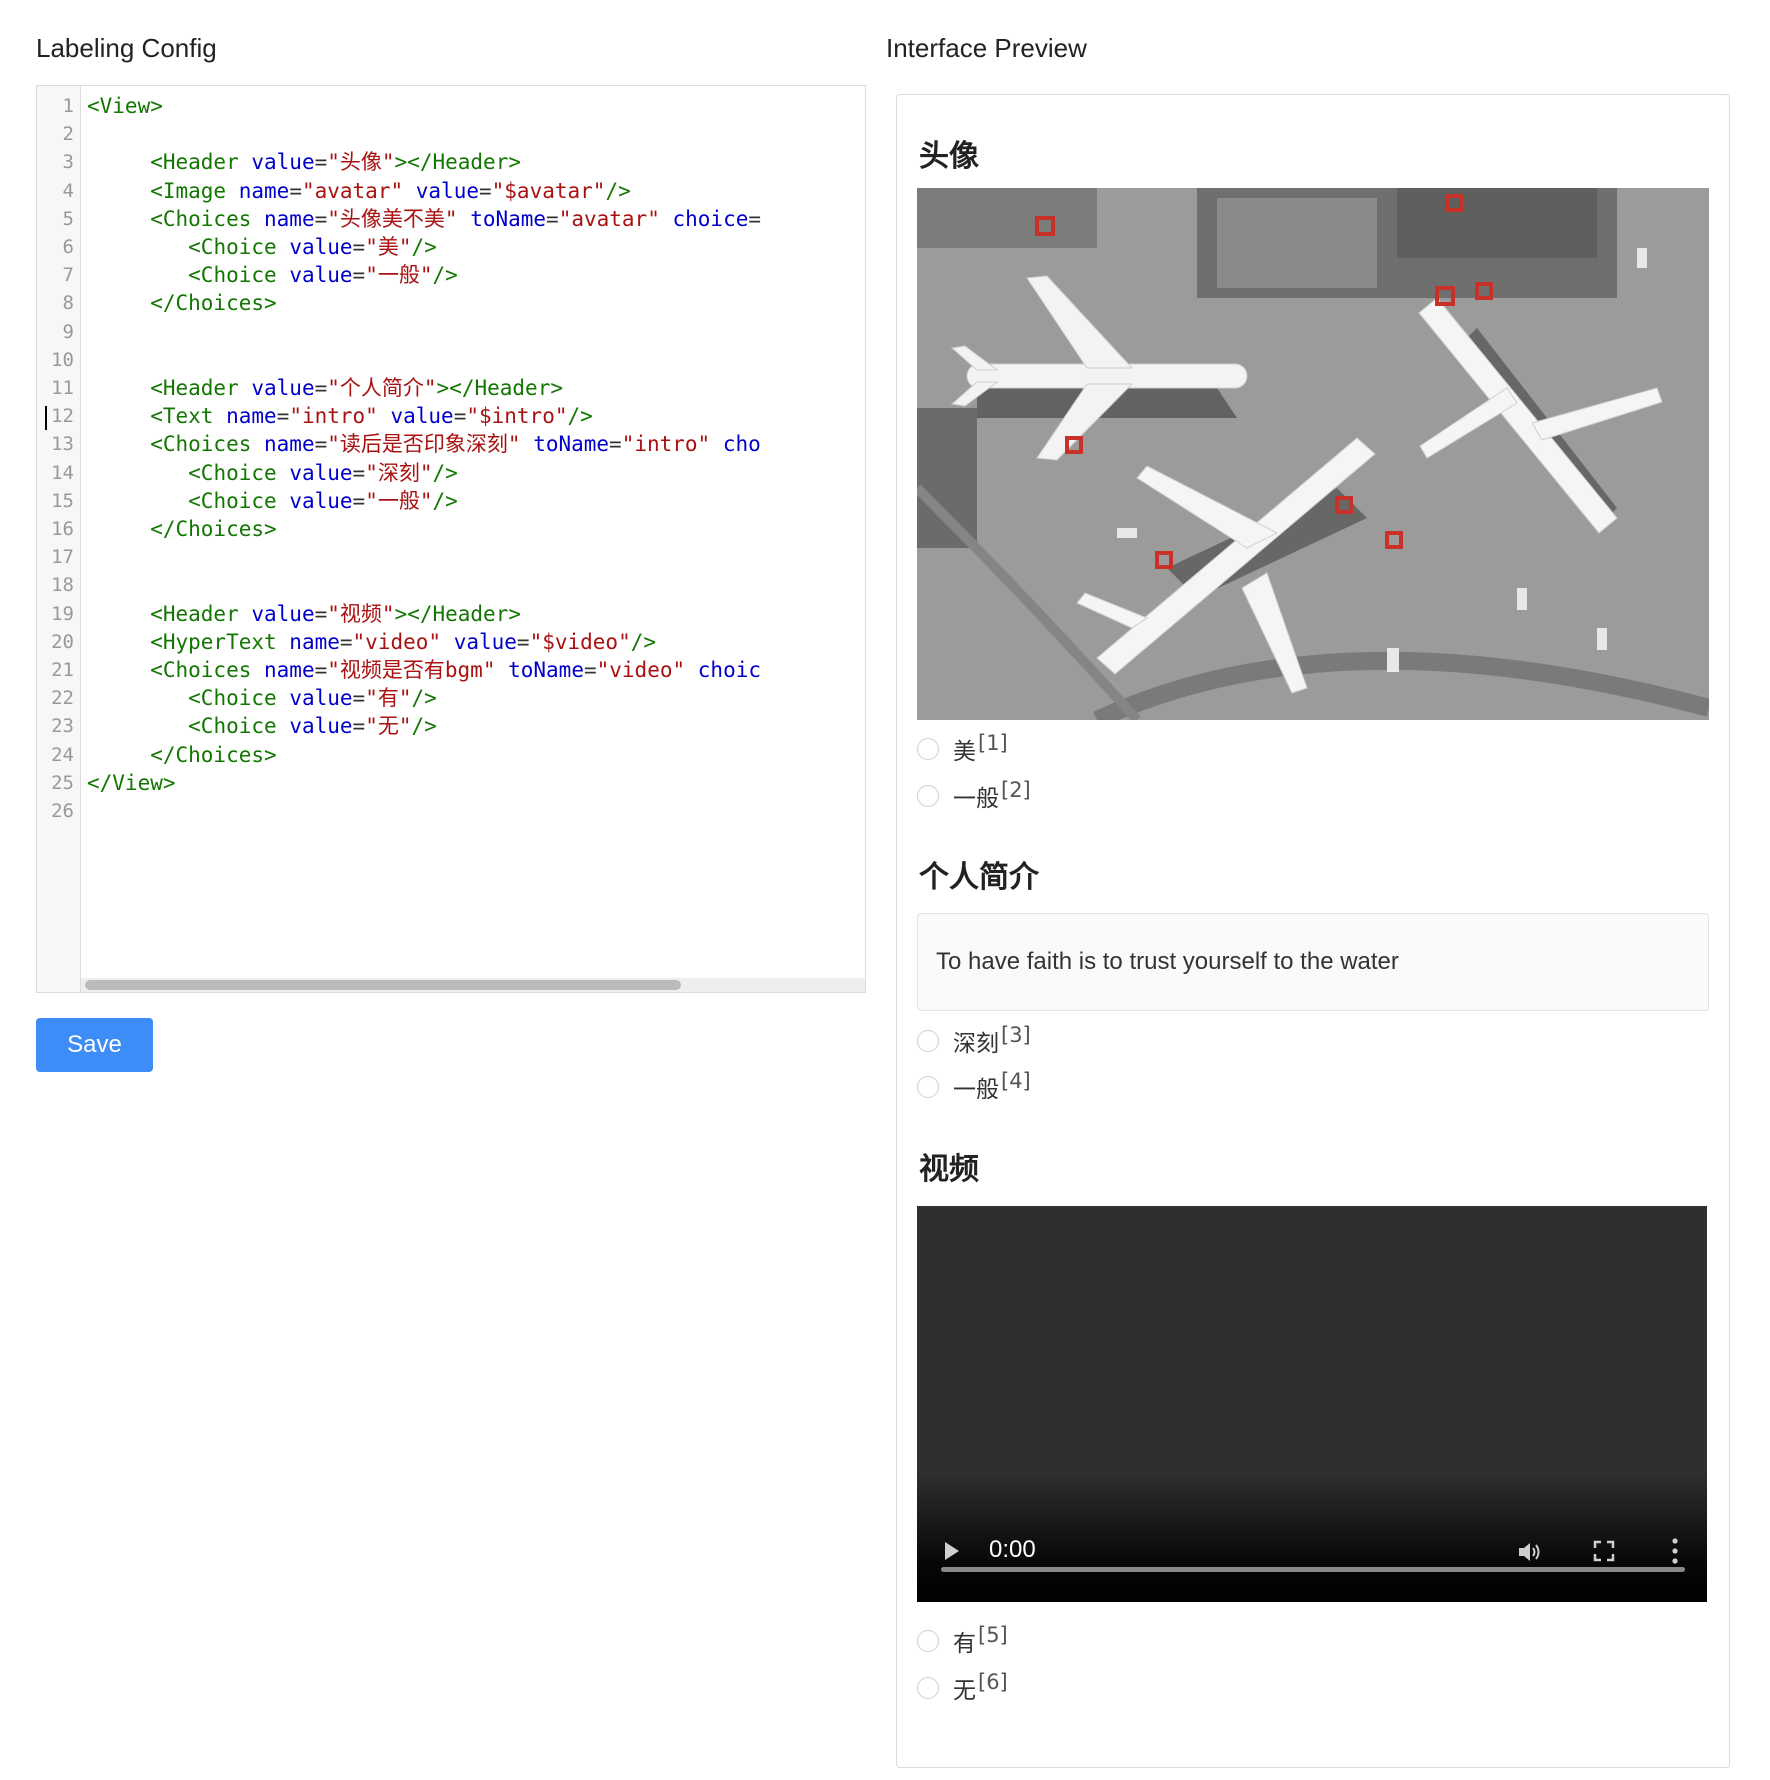  I want to click on code-token: "$avatar", so click(548, 190).